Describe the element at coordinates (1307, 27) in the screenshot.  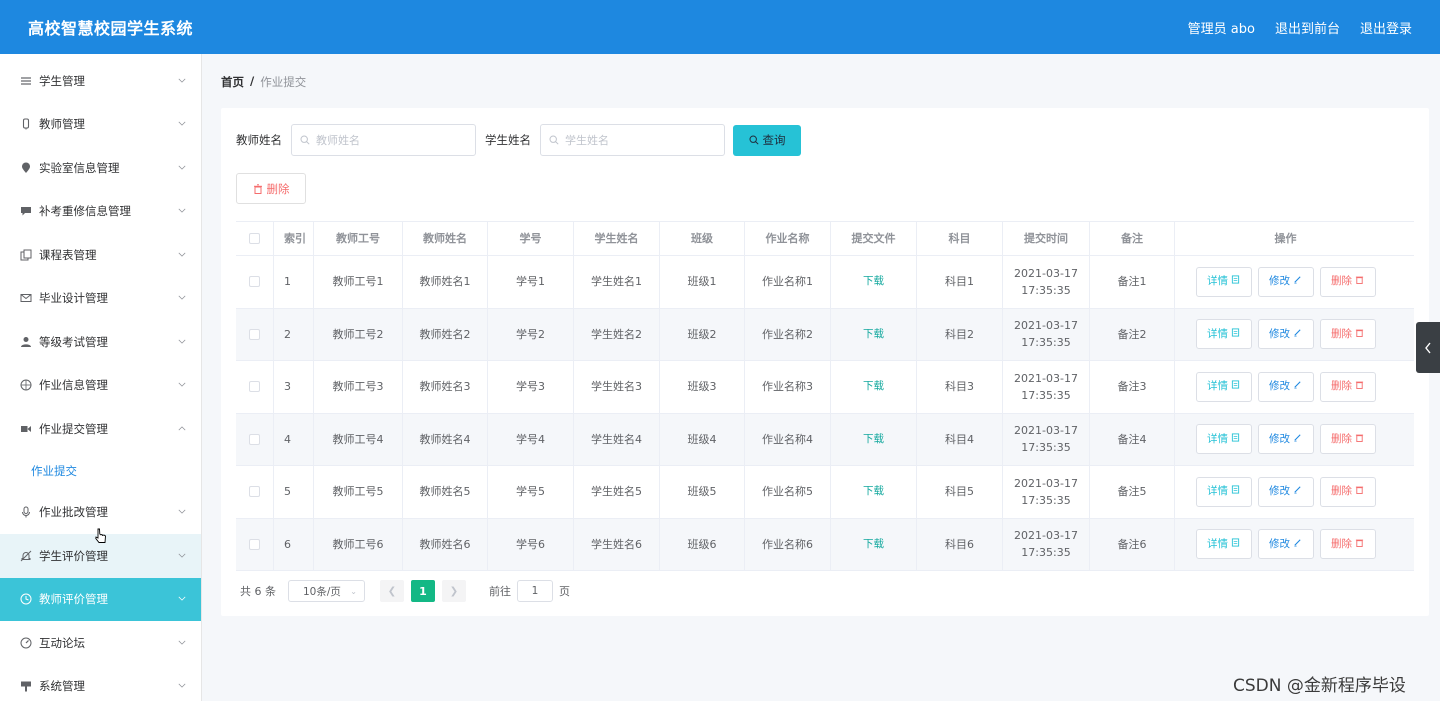
I see `to-front-link: 退出到前台` at that location.